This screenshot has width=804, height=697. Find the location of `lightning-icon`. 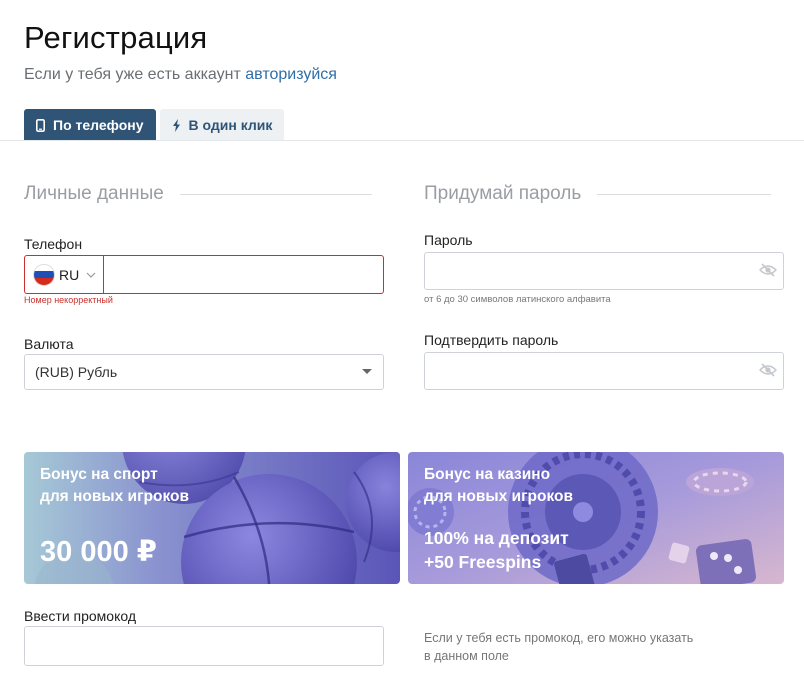

lightning-icon is located at coordinates (176, 125).